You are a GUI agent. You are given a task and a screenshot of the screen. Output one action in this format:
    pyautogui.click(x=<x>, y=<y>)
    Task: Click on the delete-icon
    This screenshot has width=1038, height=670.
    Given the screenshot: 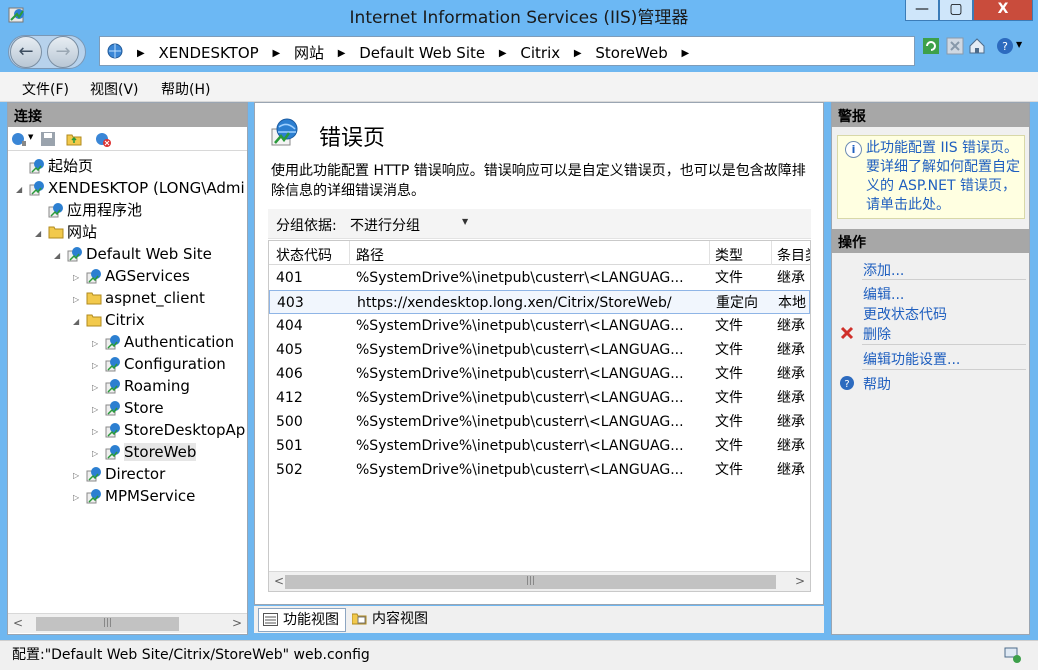 What is the action you would take?
    pyautogui.click(x=847, y=333)
    